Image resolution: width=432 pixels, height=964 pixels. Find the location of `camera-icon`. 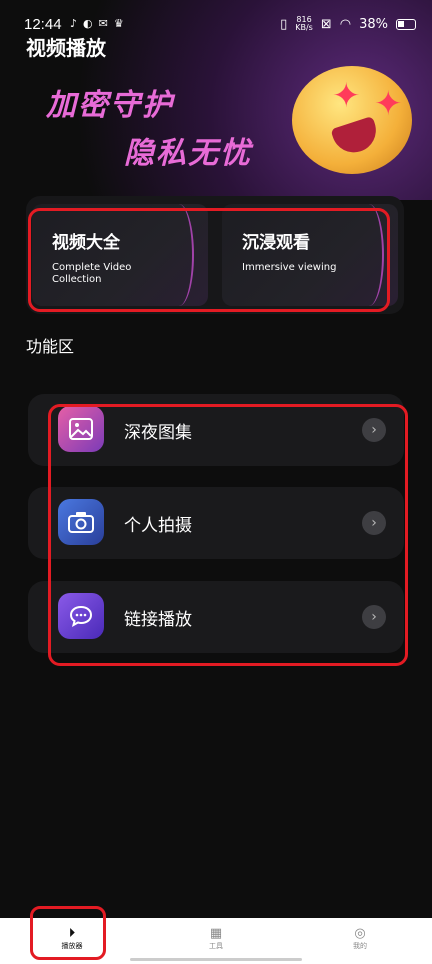

camera-icon is located at coordinates (81, 522).